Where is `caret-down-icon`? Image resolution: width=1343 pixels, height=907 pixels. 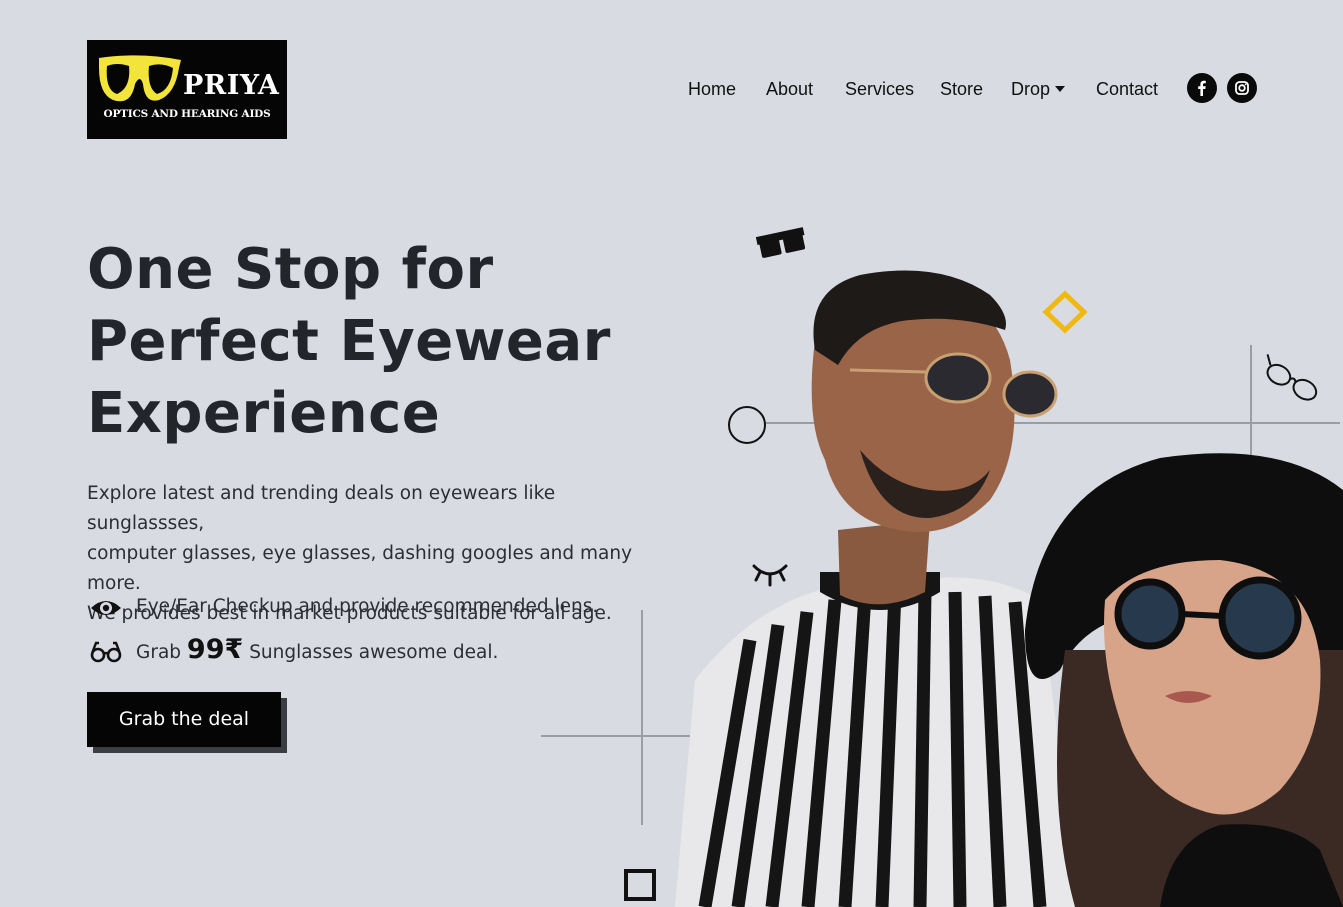
caret-down-icon is located at coordinates (1060, 89).